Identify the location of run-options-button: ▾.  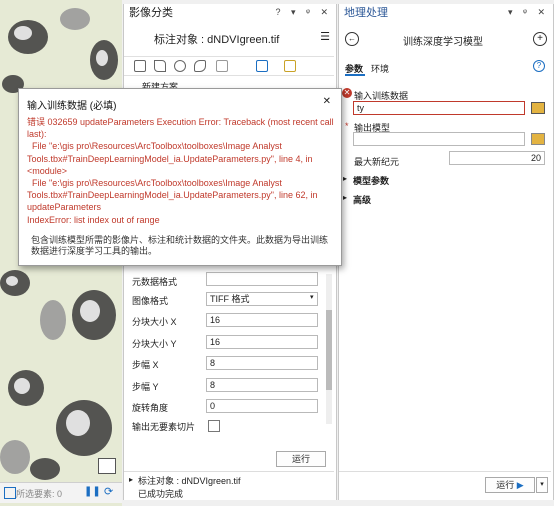
(542, 485).